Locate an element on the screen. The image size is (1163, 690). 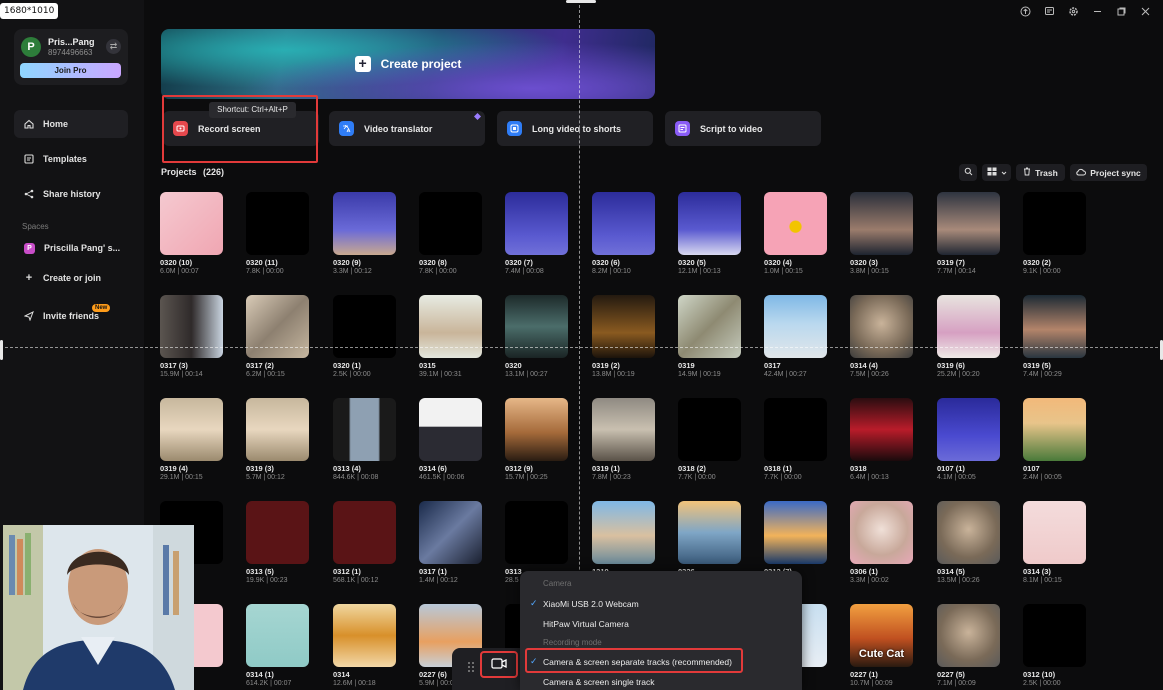
minimize-icon is located at coordinates (1097, 11).